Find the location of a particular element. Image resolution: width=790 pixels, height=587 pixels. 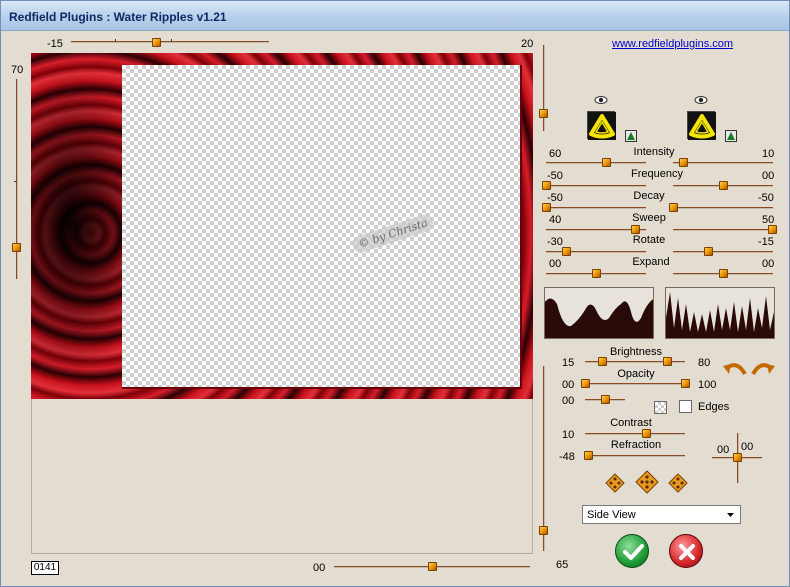

opacity-left-value: 00 is located at coordinates (568, 385).